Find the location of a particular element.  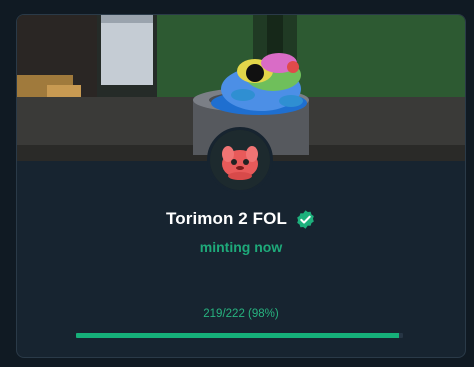

collection-title: Torimon 2 FOL is located at coordinates (226, 218).